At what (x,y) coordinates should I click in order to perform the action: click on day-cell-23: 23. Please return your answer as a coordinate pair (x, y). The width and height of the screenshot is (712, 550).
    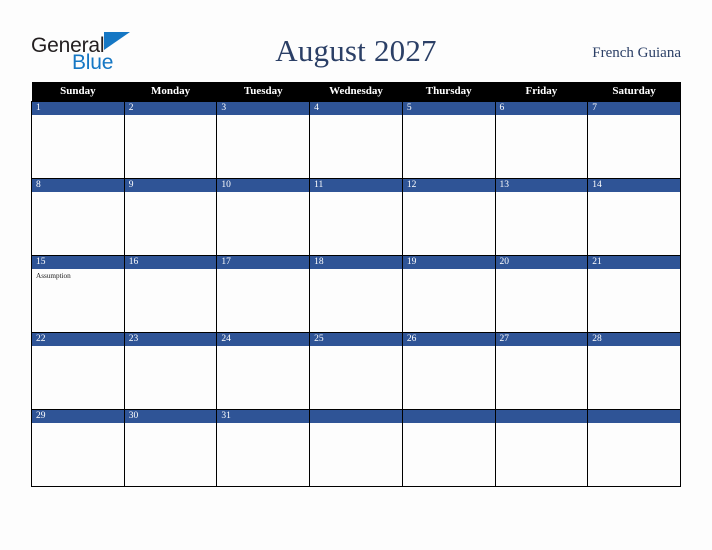
    Looking at the image, I should click on (170, 370).